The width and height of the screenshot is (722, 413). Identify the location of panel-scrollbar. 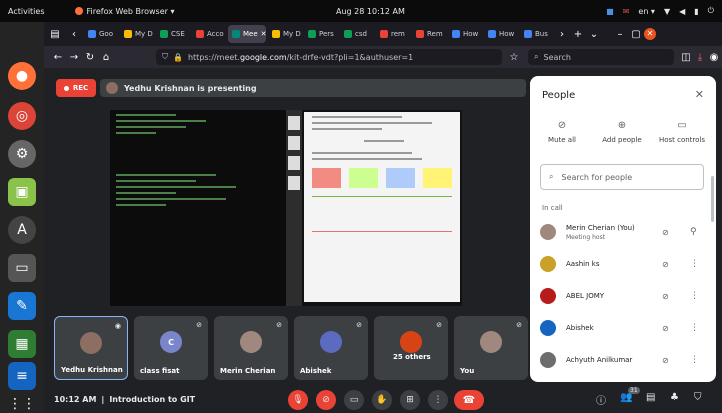
(712, 199).